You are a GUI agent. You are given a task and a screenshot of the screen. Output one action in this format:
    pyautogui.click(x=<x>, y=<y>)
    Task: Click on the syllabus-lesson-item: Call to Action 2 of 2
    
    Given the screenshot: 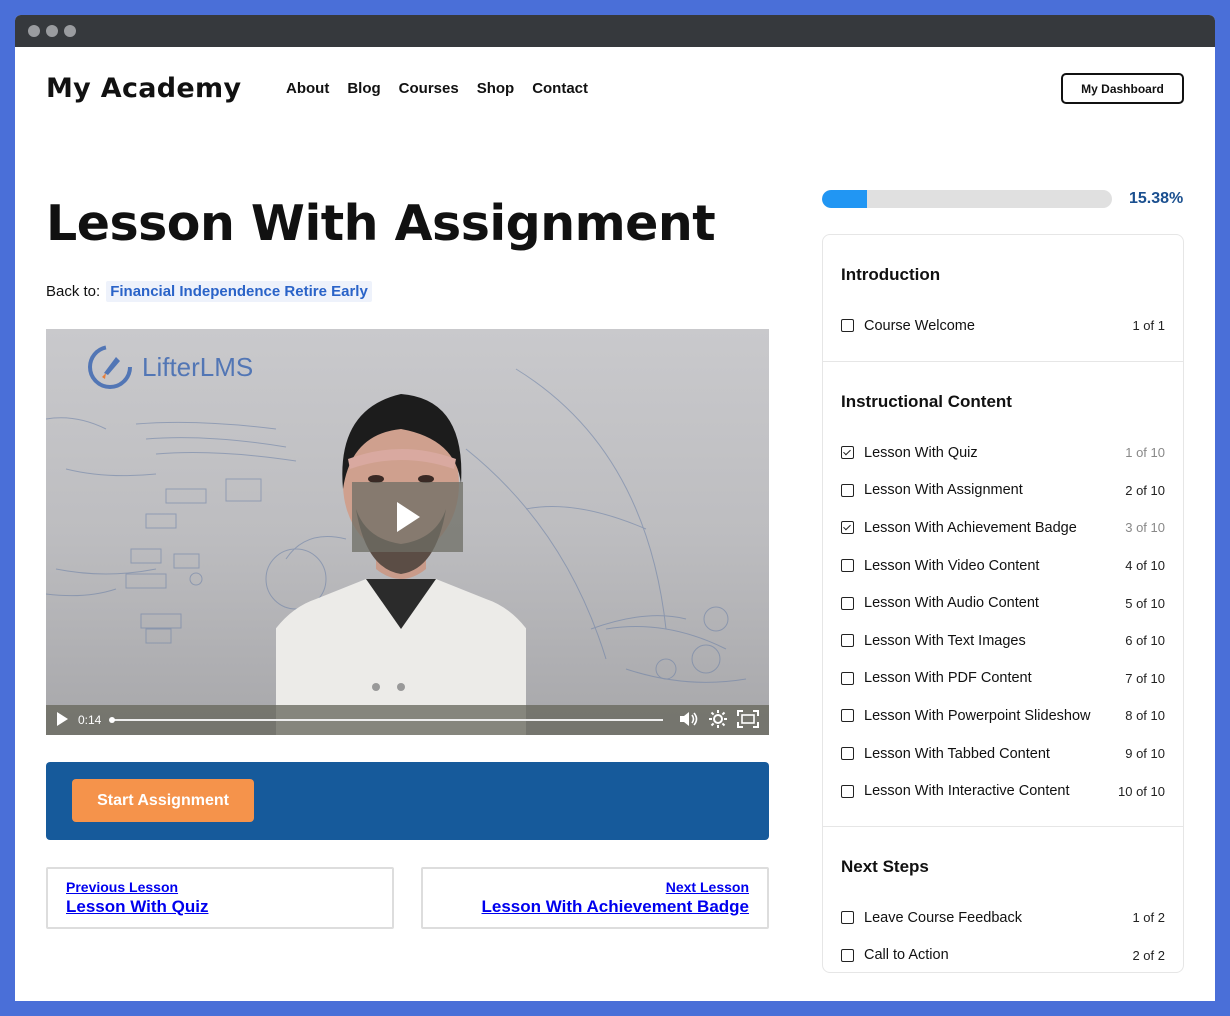 What is the action you would take?
    pyautogui.click(x=1003, y=956)
    